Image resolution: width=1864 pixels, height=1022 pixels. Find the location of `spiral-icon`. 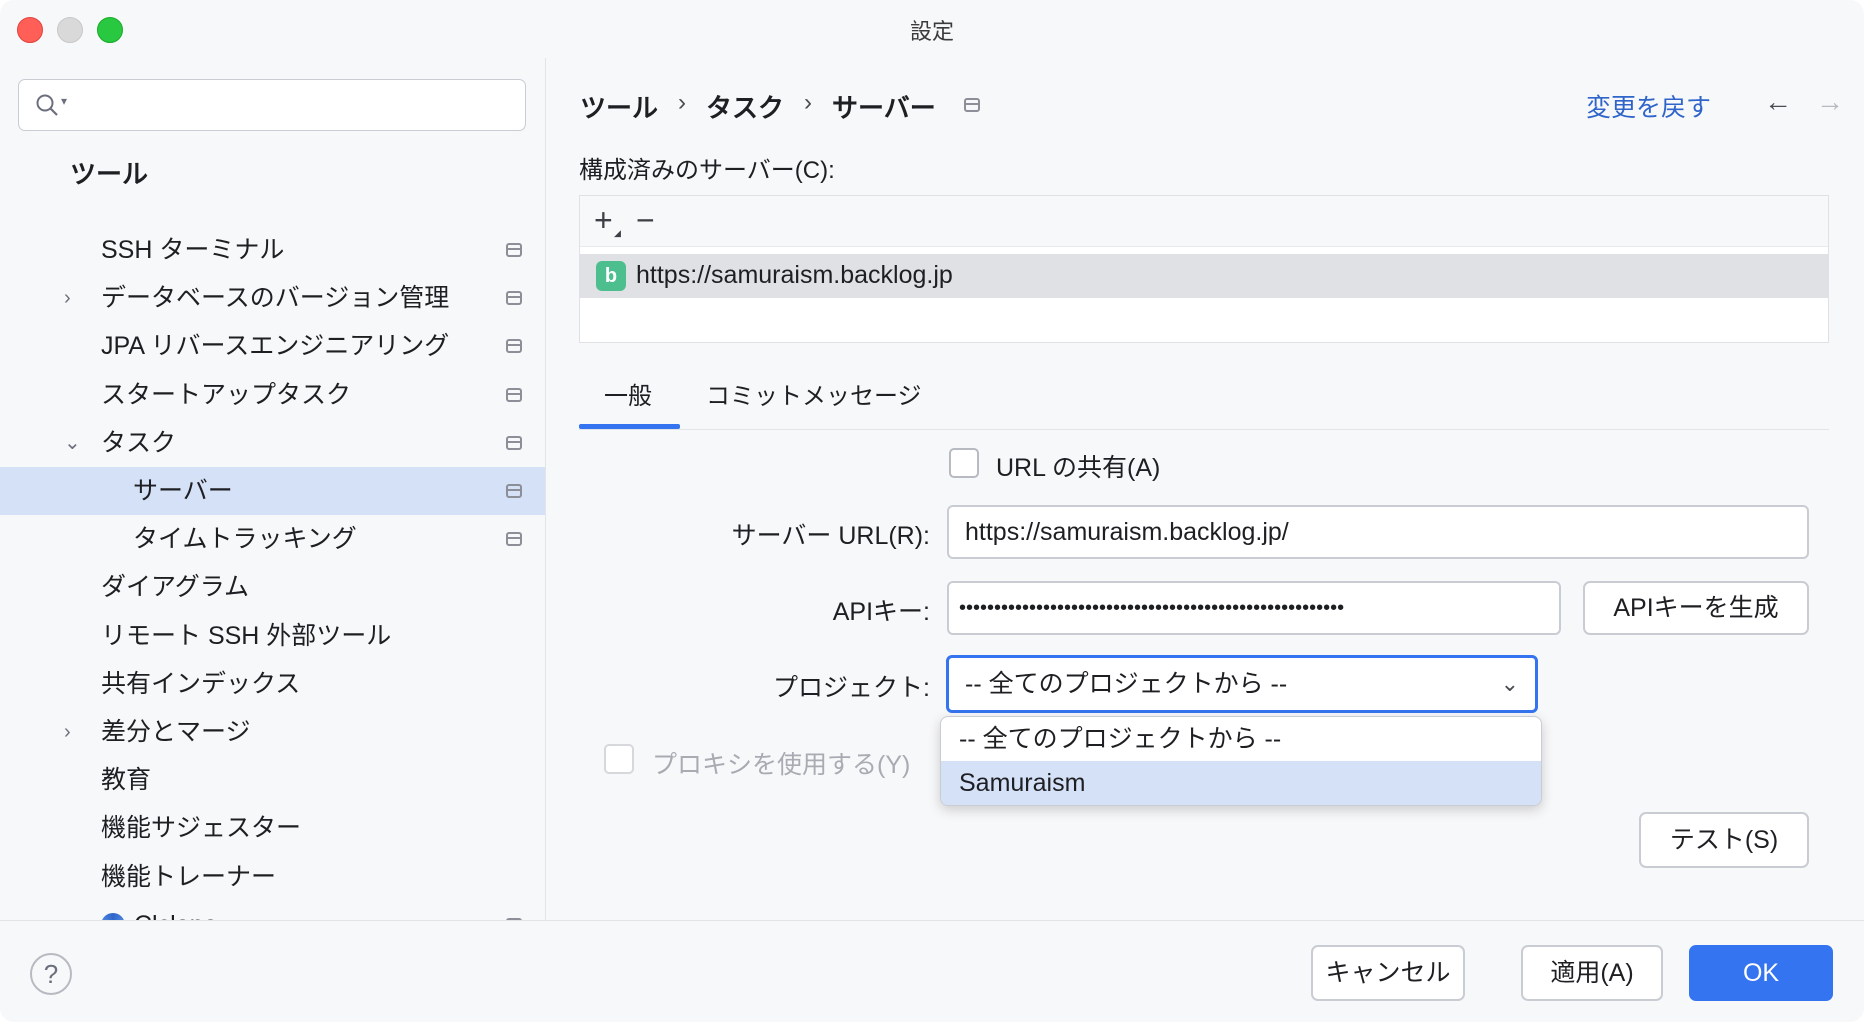

spiral-icon is located at coordinates (113, 916).